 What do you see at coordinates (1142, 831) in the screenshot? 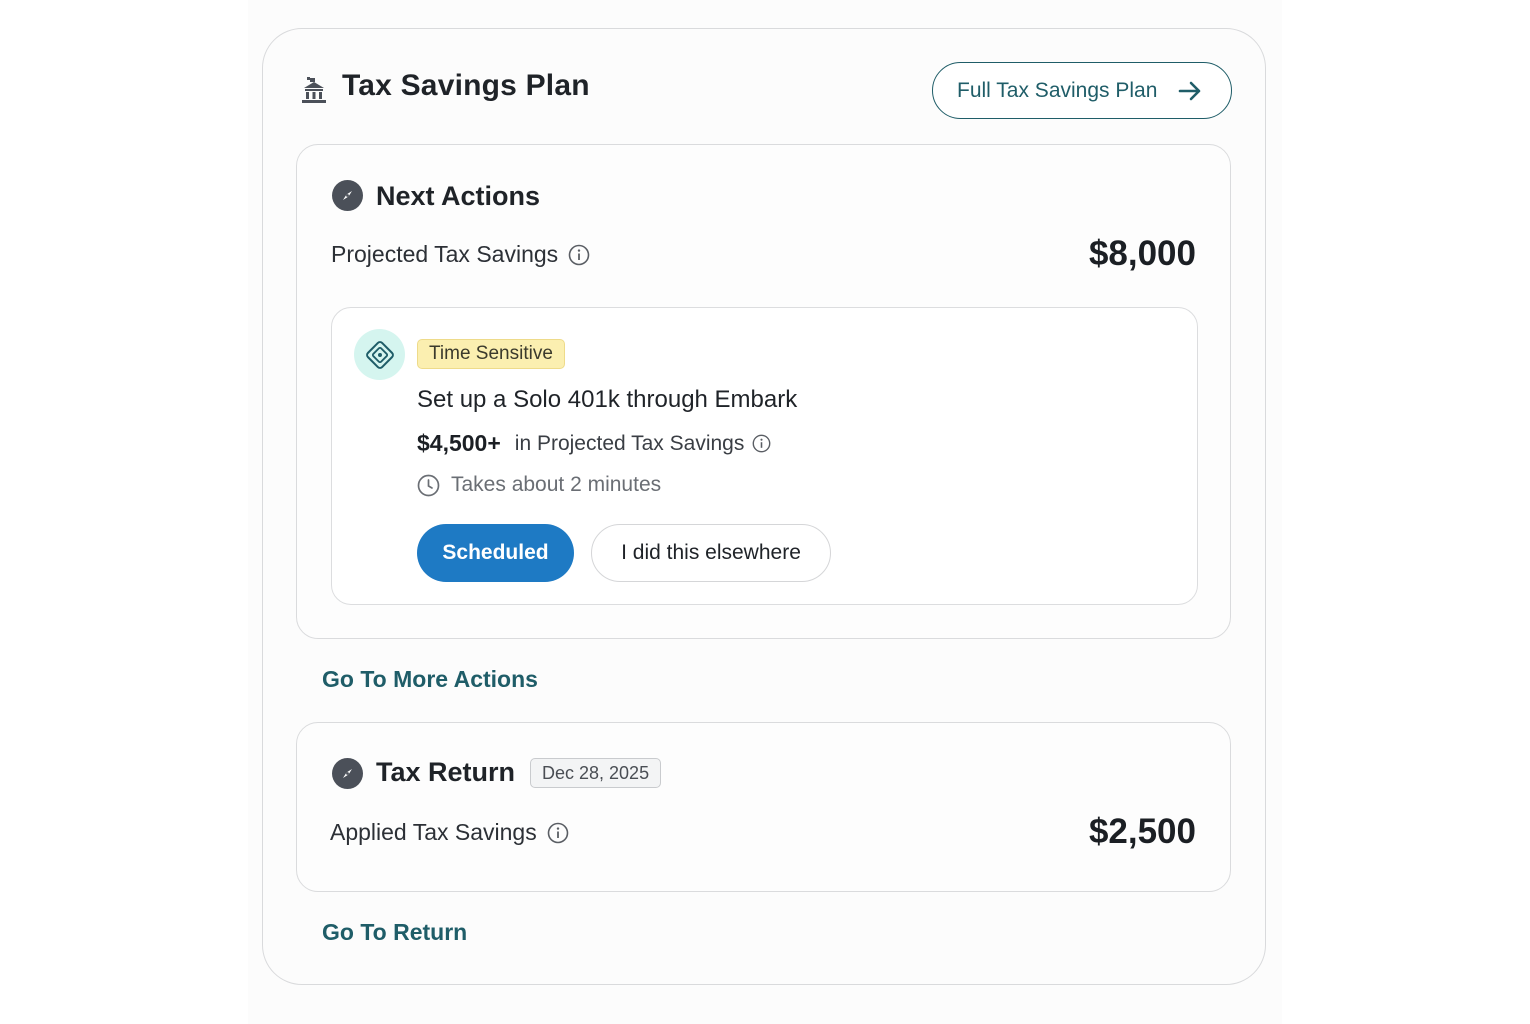
I see `applied-tax-savings-amount: $2,500` at bounding box center [1142, 831].